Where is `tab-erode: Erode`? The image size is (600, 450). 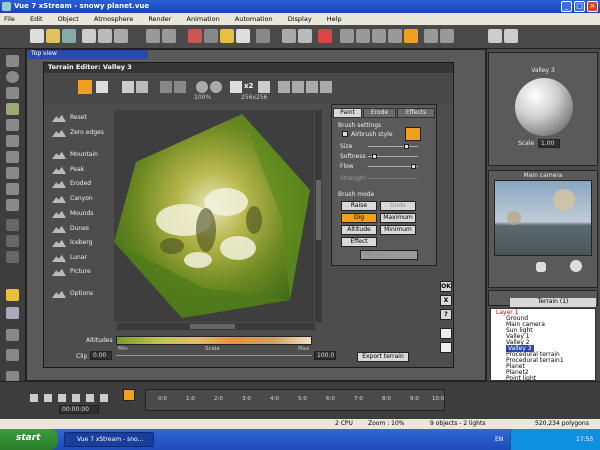
tab-erode: Erode is located at coordinates (379, 113).